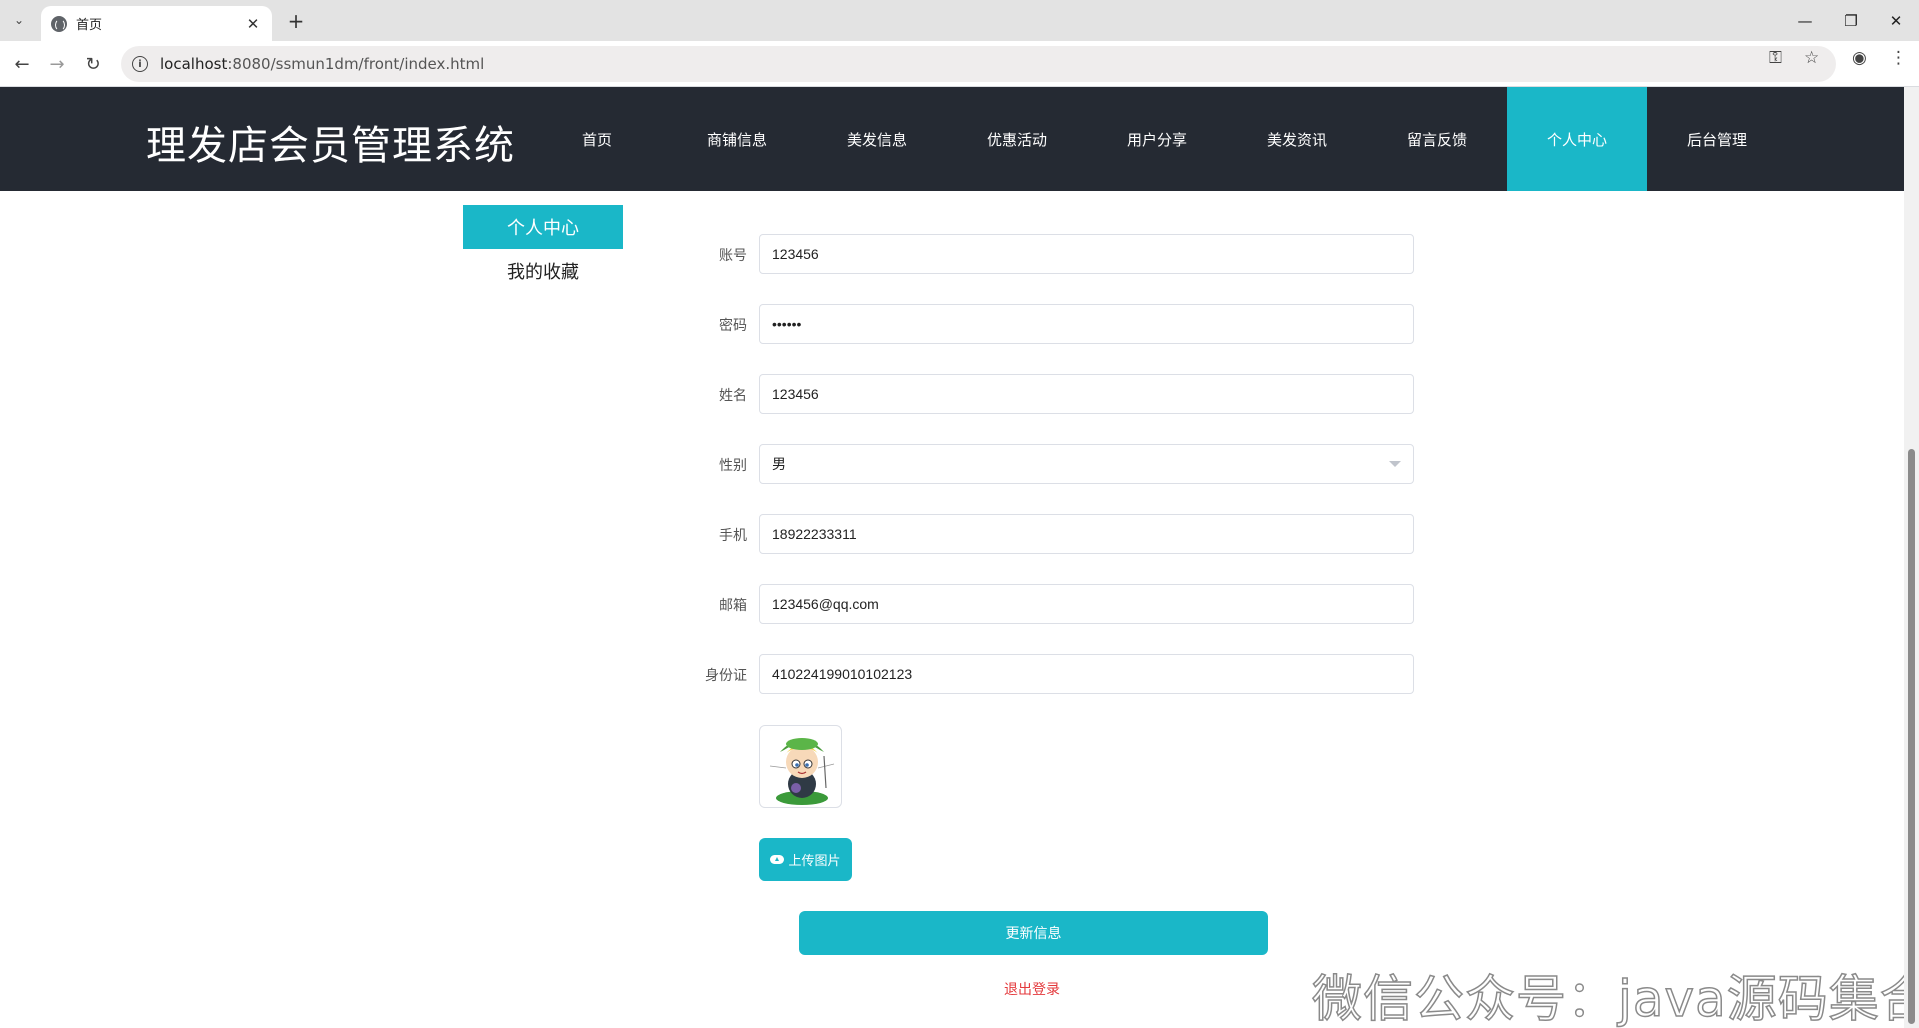  I want to click on gender-label: 性别, so click(733, 466).